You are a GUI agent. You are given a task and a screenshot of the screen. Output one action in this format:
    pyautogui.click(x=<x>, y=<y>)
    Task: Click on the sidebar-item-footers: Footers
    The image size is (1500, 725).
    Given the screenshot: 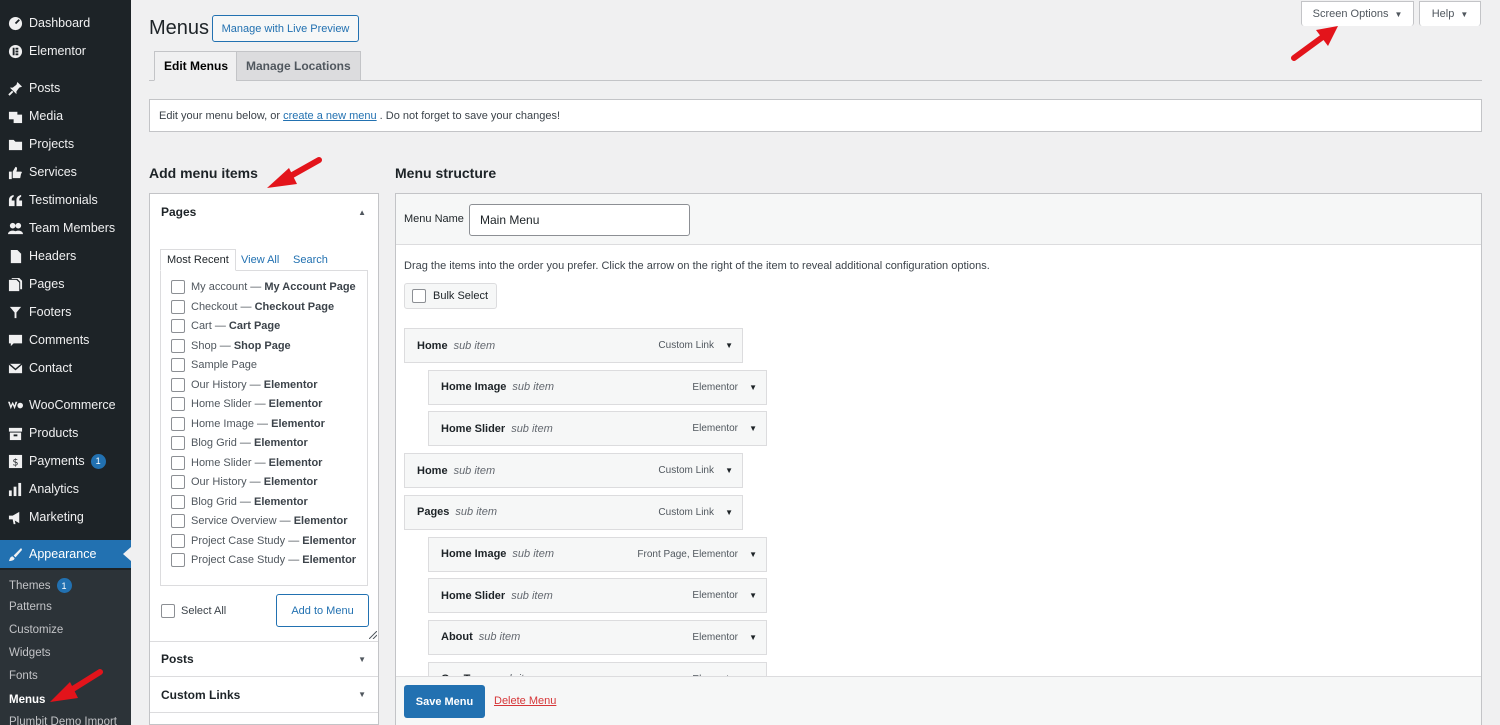 What is the action you would take?
    pyautogui.click(x=65, y=312)
    